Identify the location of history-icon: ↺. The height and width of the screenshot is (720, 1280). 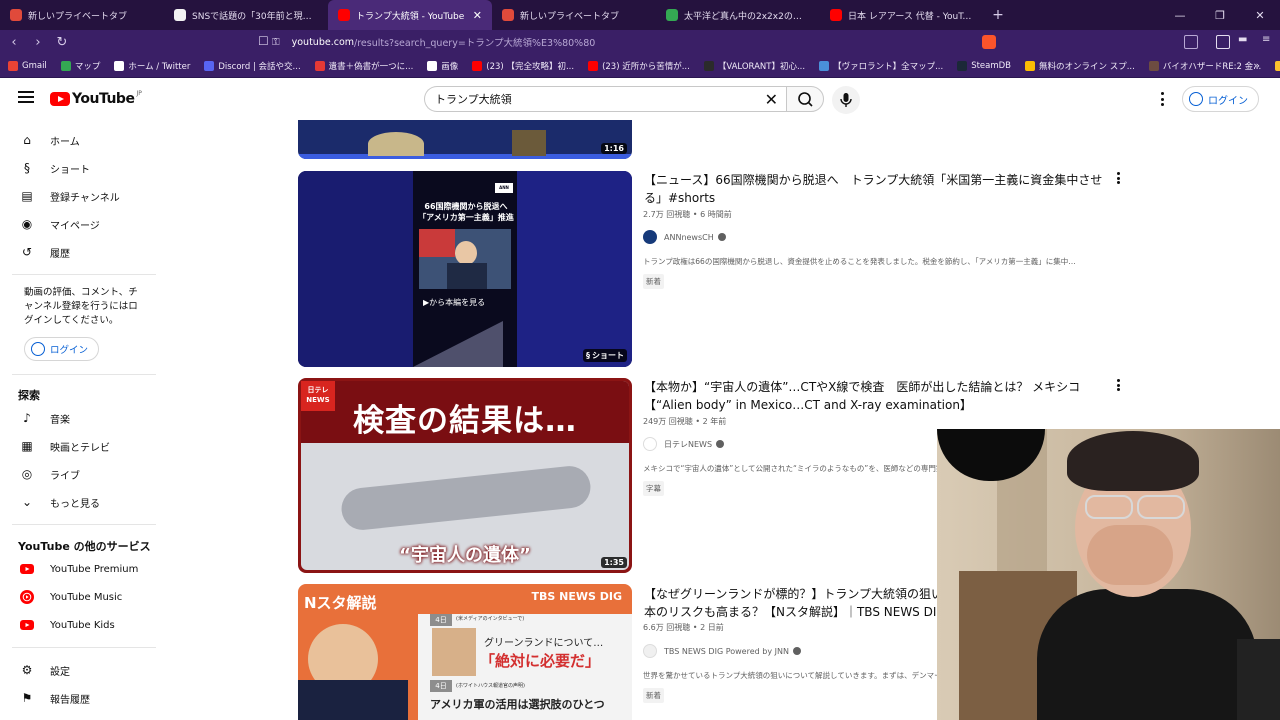
(27, 252).